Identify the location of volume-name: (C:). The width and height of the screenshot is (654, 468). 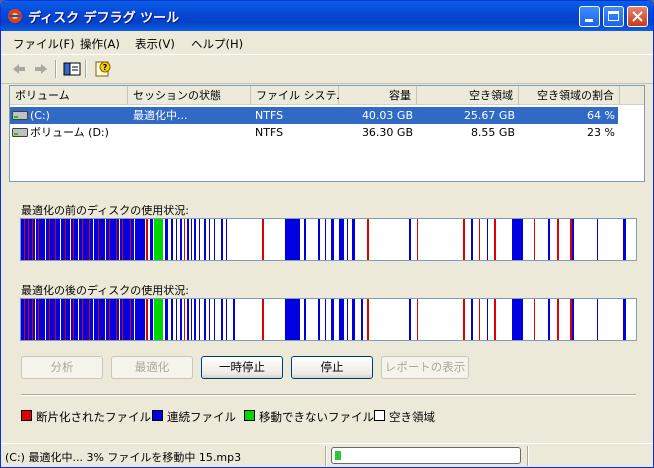
(40, 115).